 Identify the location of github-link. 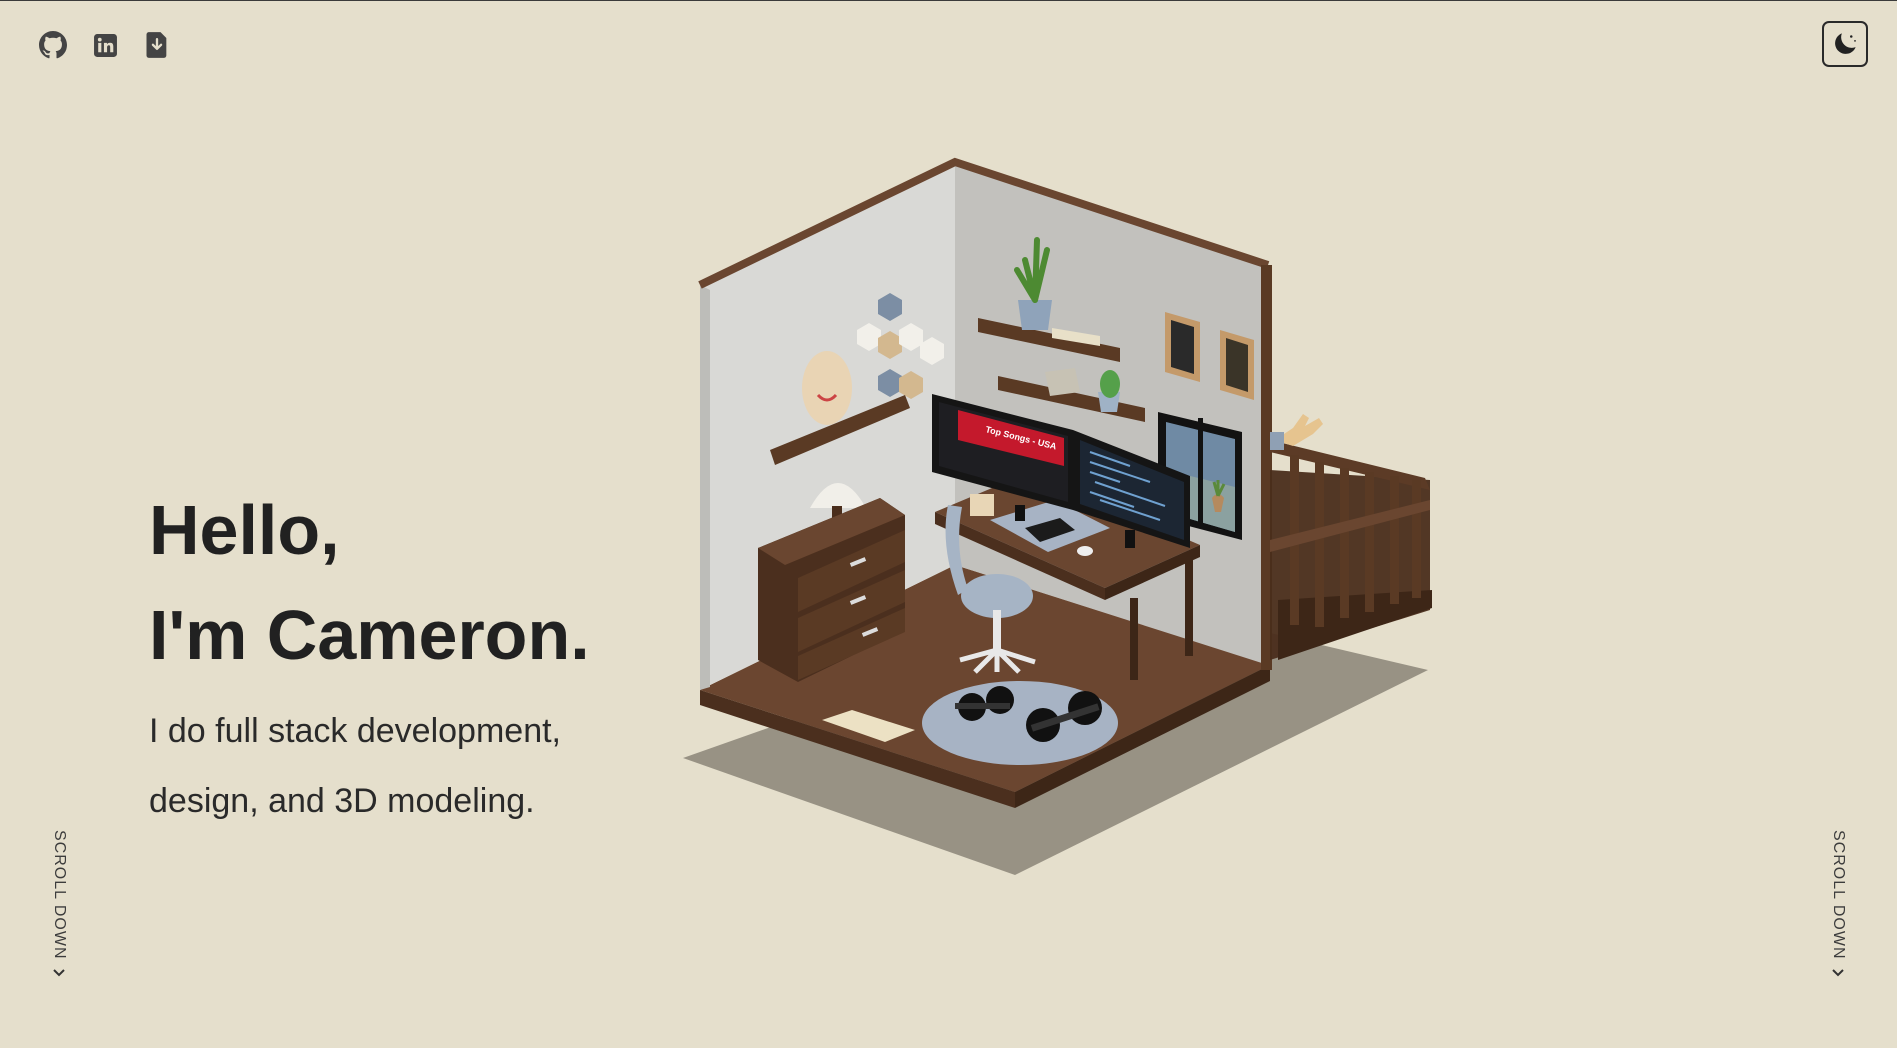
(53, 45).